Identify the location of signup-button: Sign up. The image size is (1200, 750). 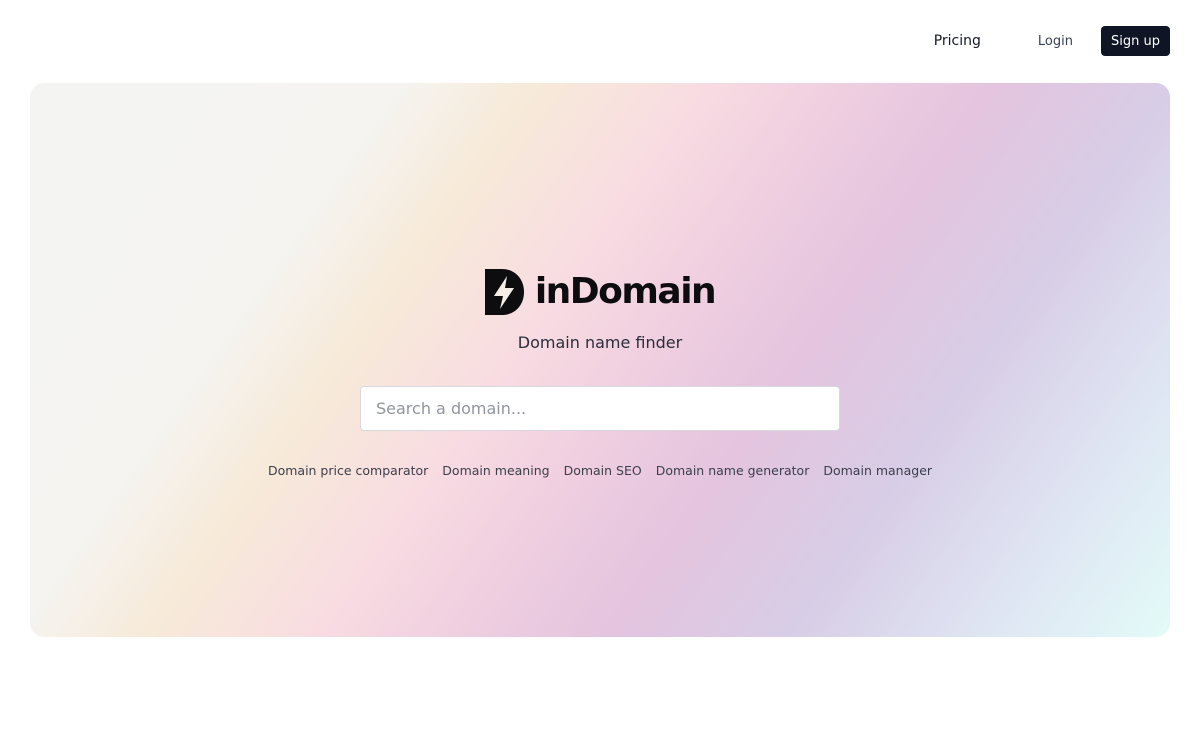
(1135, 41).